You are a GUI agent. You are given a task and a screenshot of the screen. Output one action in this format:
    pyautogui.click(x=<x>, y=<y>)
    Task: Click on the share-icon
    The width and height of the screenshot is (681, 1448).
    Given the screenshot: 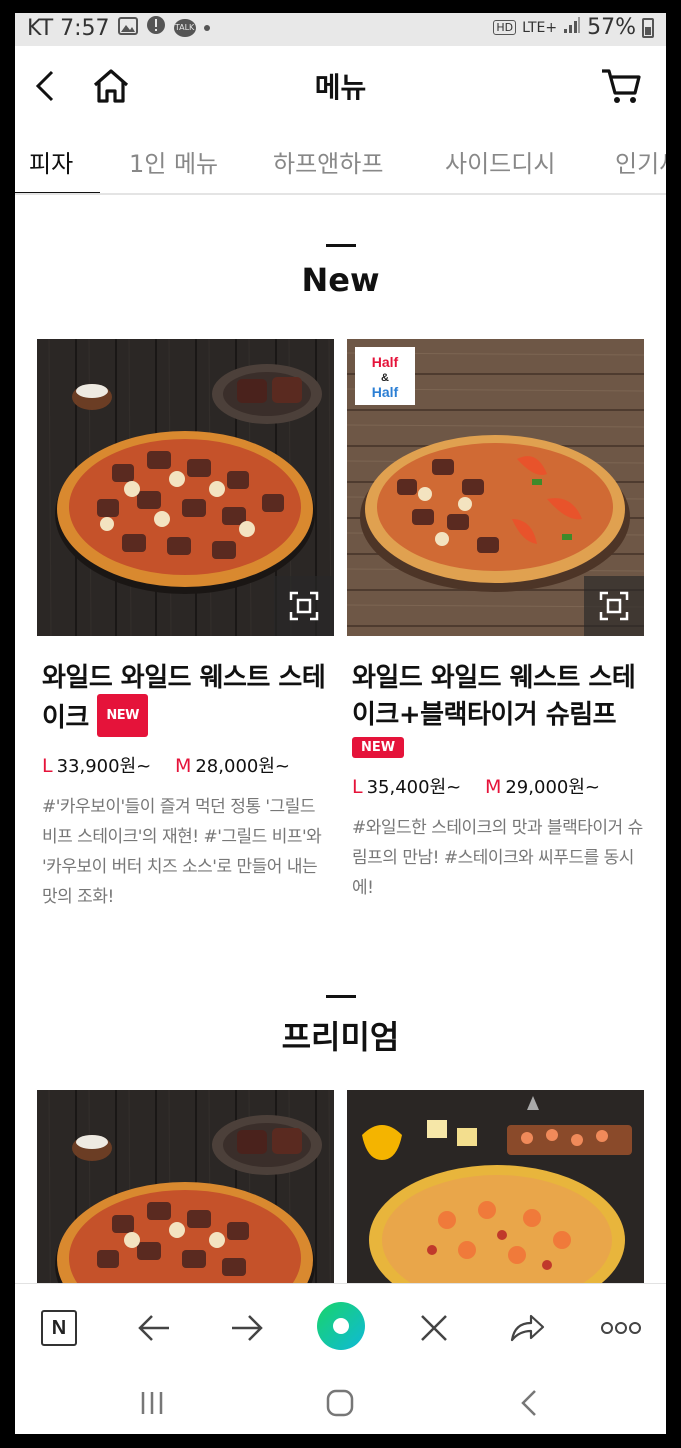 What is the action you would take?
    pyautogui.click(x=527, y=1328)
    